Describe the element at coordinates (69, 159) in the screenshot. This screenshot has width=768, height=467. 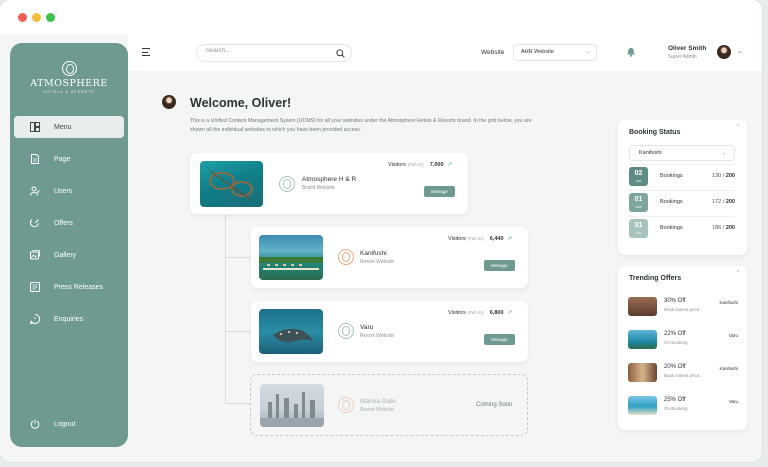
I see `sidebar-item-page: Page` at that location.